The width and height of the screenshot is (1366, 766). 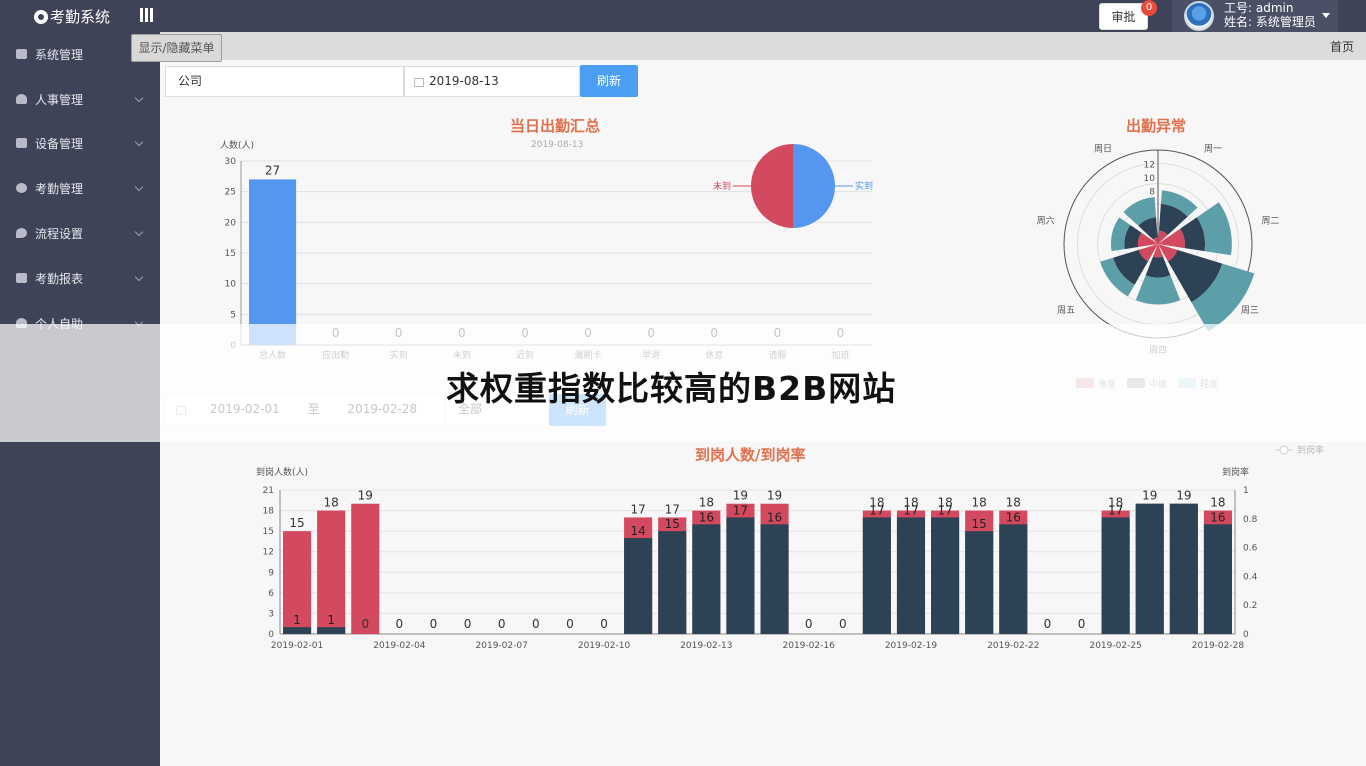 What do you see at coordinates (231, 162) in the screenshot?
I see `y-tick-label: 30` at bounding box center [231, 162].